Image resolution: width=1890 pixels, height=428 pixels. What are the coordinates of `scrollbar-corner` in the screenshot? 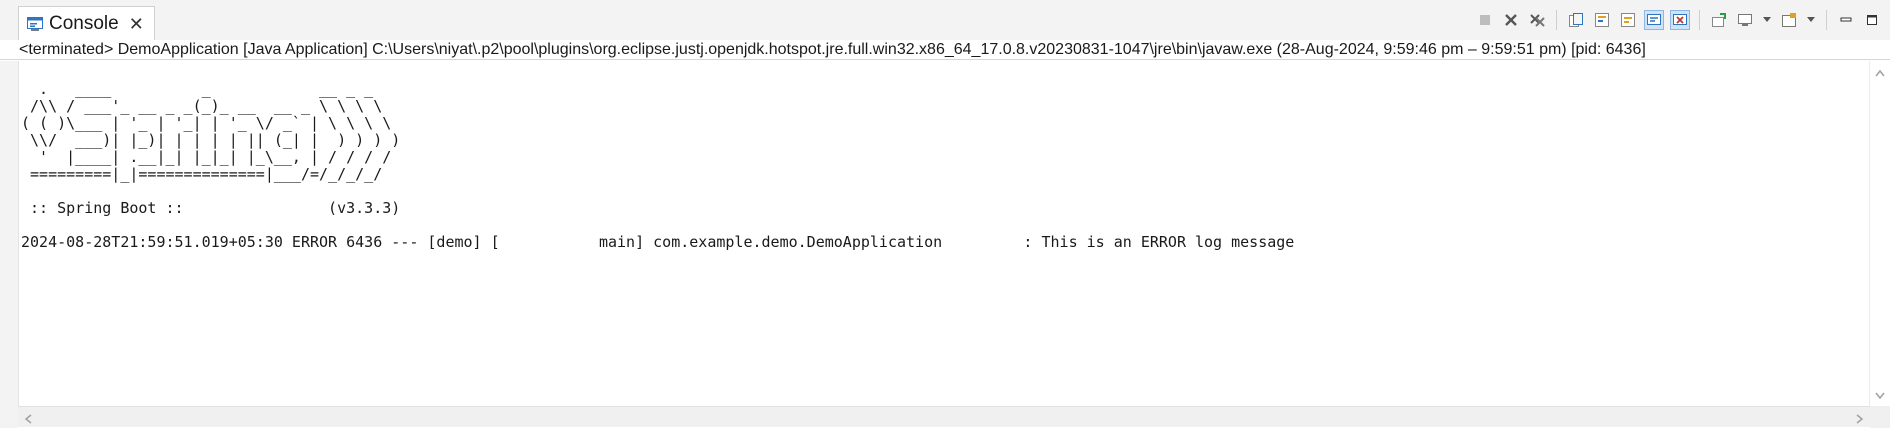 It's located at (1880, 417).